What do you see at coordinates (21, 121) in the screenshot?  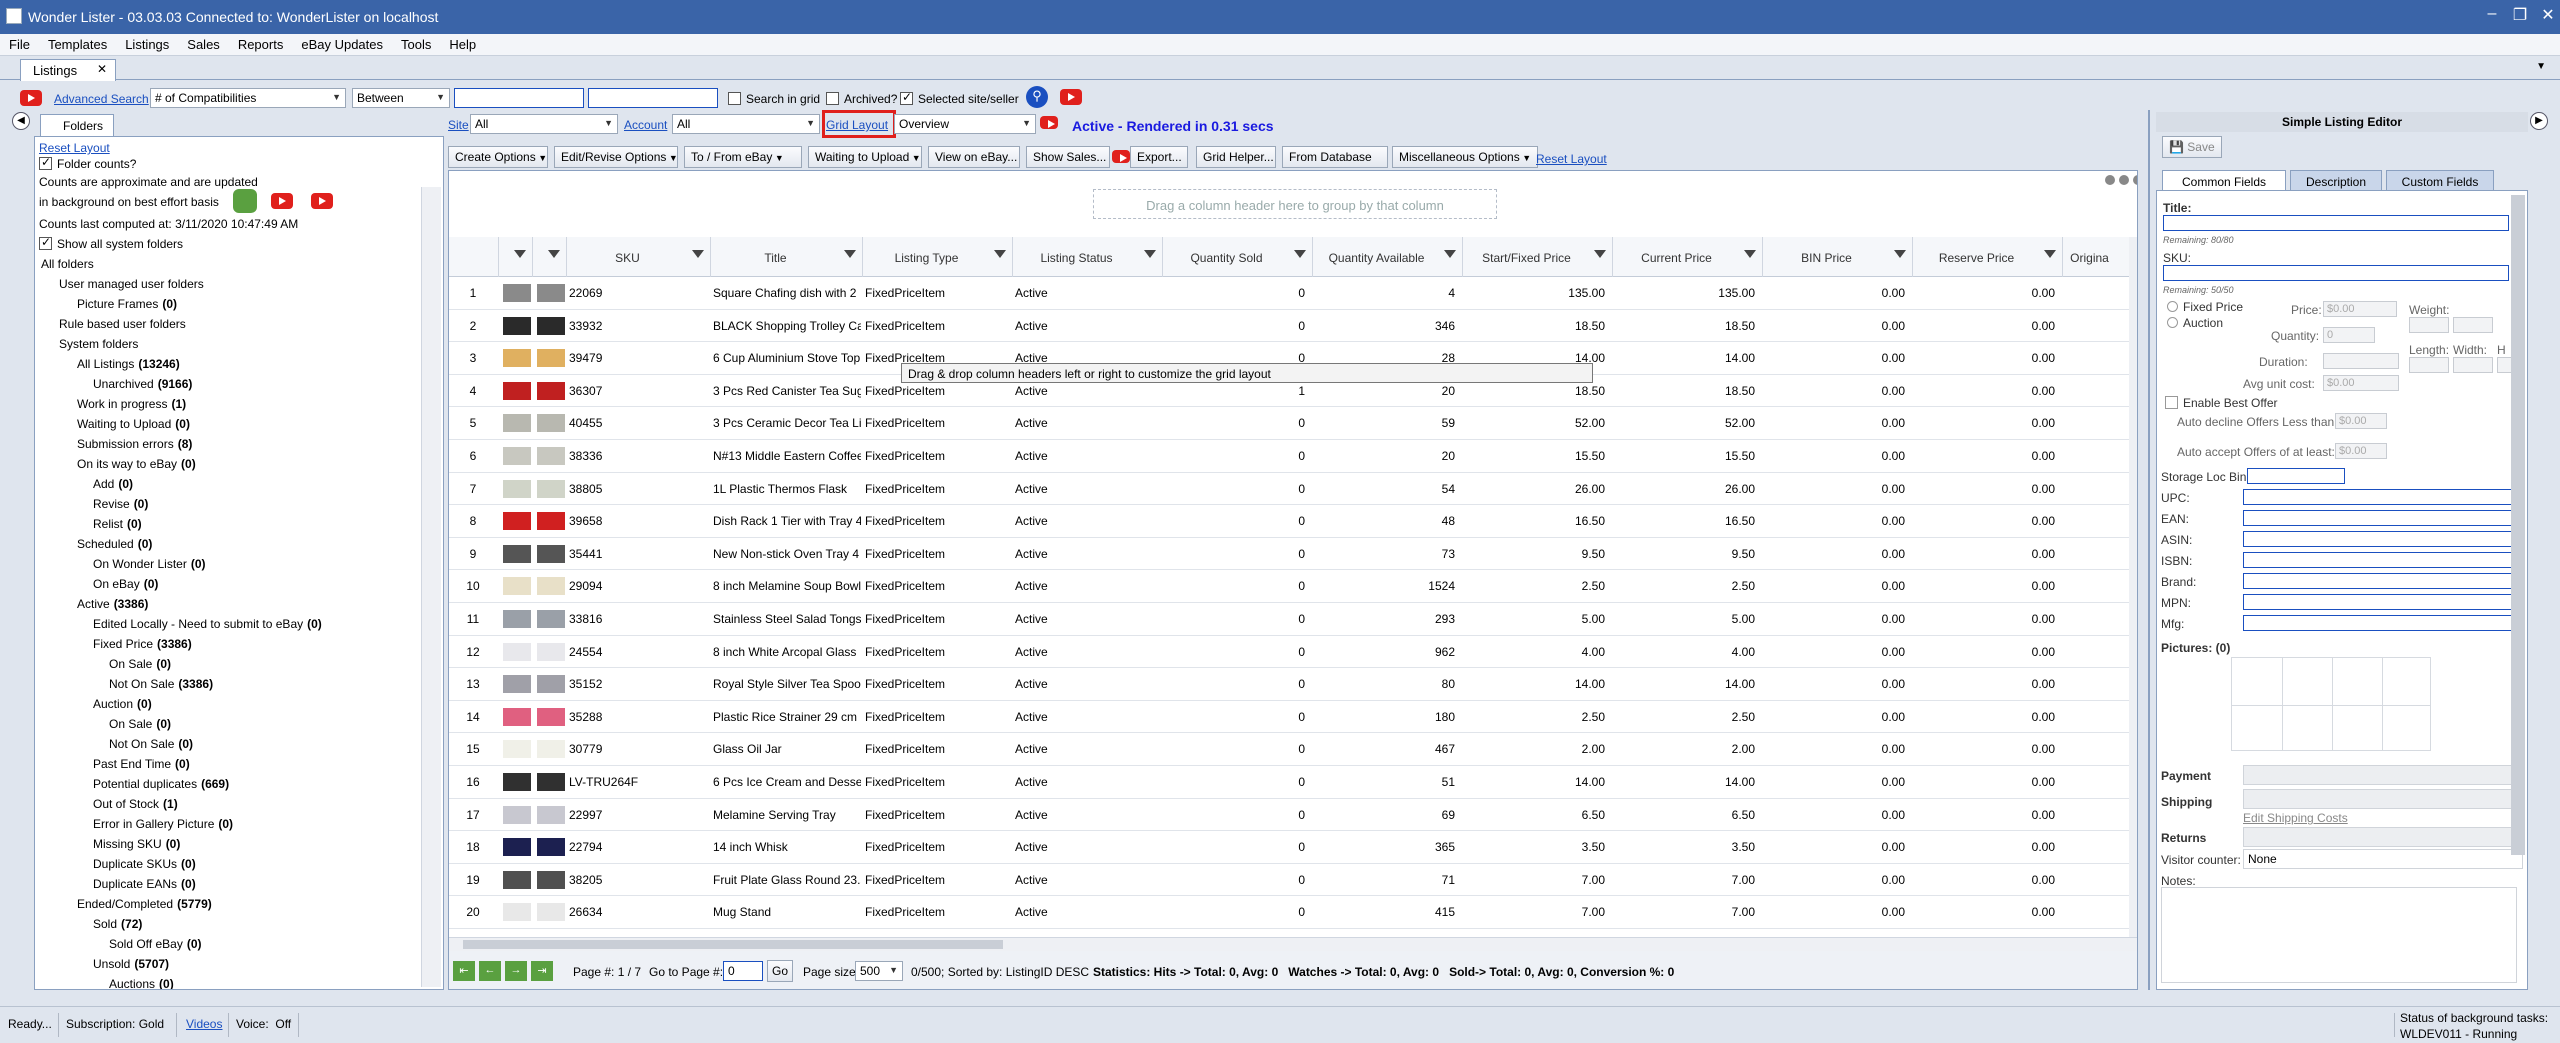 I see `collapse-left-icon: ◀` at bounding box center [21, 121].